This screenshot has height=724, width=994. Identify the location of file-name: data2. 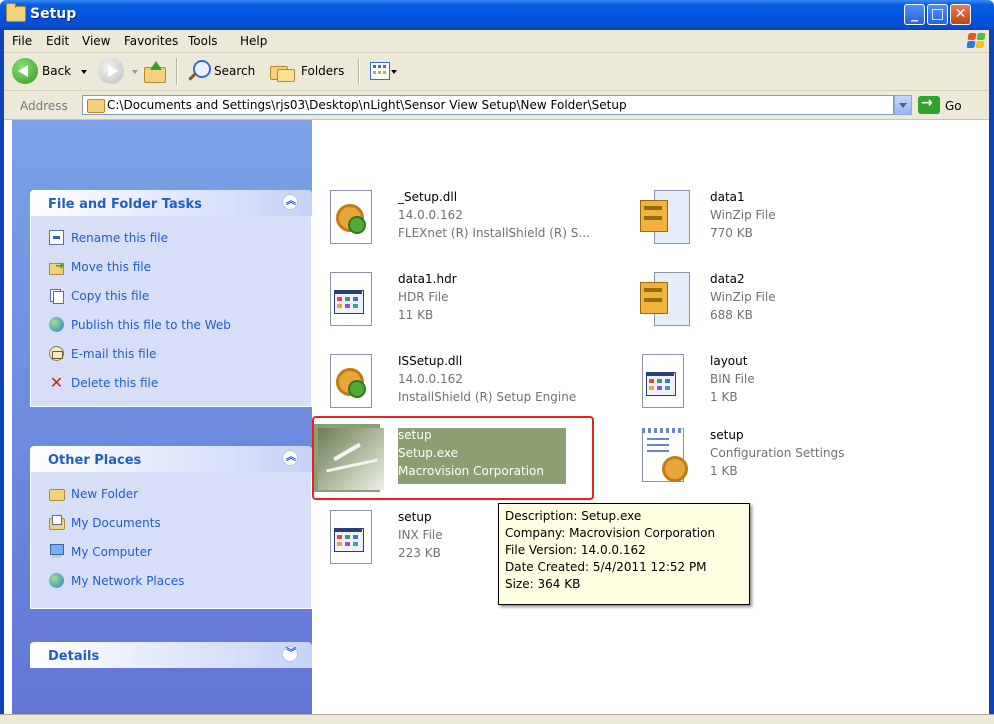
(727, 279).